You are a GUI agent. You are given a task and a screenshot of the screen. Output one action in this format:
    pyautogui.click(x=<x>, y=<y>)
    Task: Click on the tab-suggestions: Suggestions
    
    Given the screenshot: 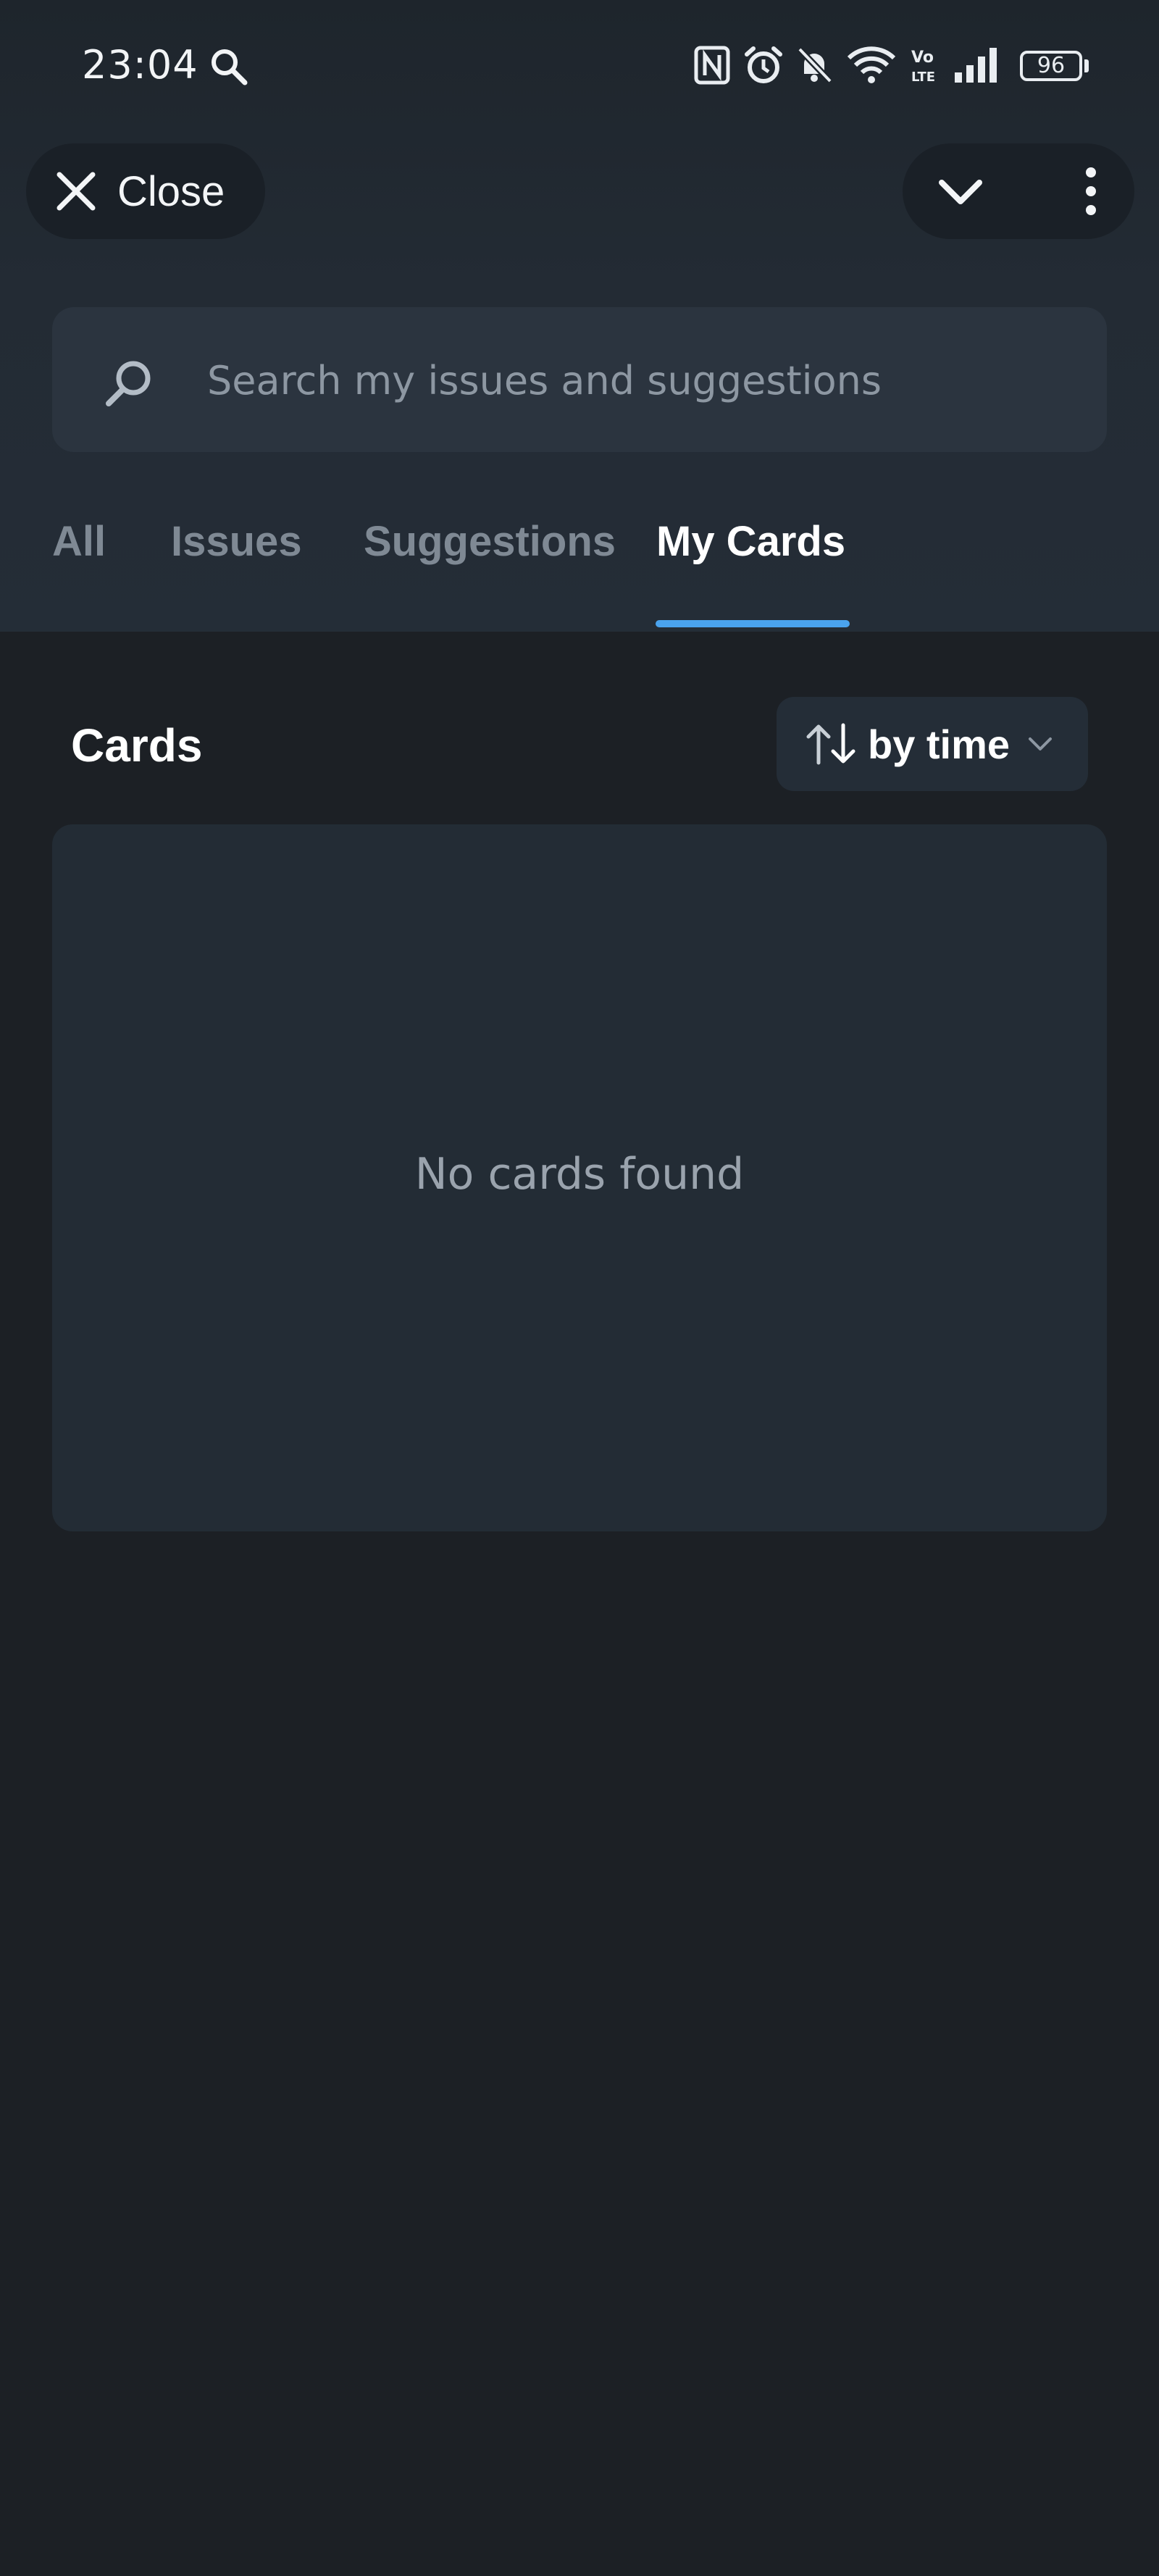 What is the action you would take?
    pyautogui.click(x=490, y=541)
    